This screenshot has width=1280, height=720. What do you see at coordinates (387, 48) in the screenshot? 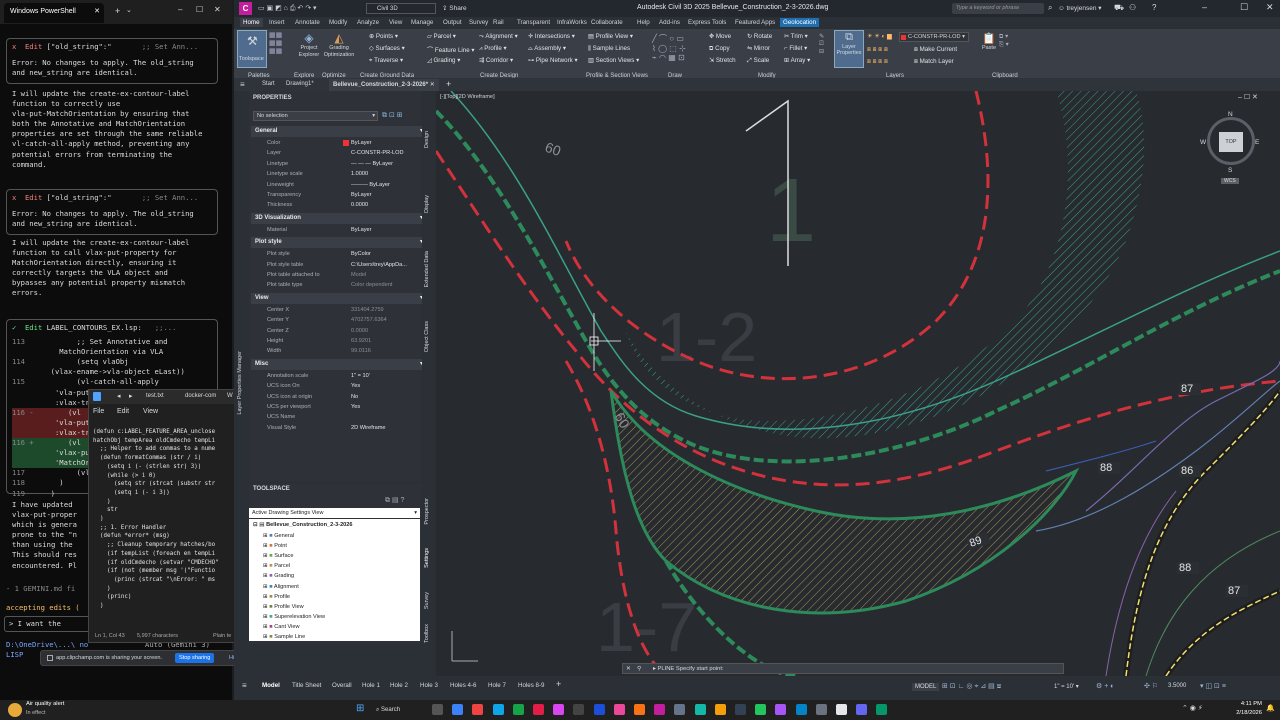
I see `surfaces-button: ◇ Surfaces ▾` at bounding box center [387, 48].